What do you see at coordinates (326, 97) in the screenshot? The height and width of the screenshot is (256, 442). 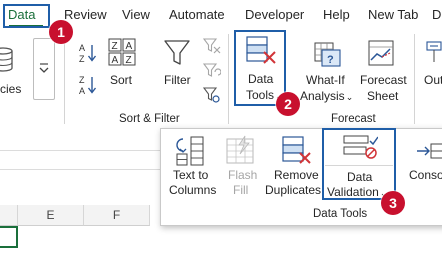 I see `what-if-analysis-button: Analysis⌄` at bounding box center [326, 97].